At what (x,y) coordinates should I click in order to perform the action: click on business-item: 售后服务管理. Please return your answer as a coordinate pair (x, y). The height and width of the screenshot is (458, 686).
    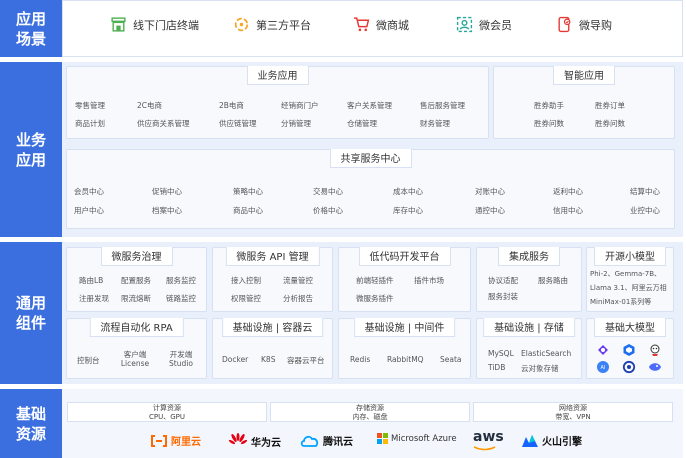
    Looking at the image, I should click on (442, 105).